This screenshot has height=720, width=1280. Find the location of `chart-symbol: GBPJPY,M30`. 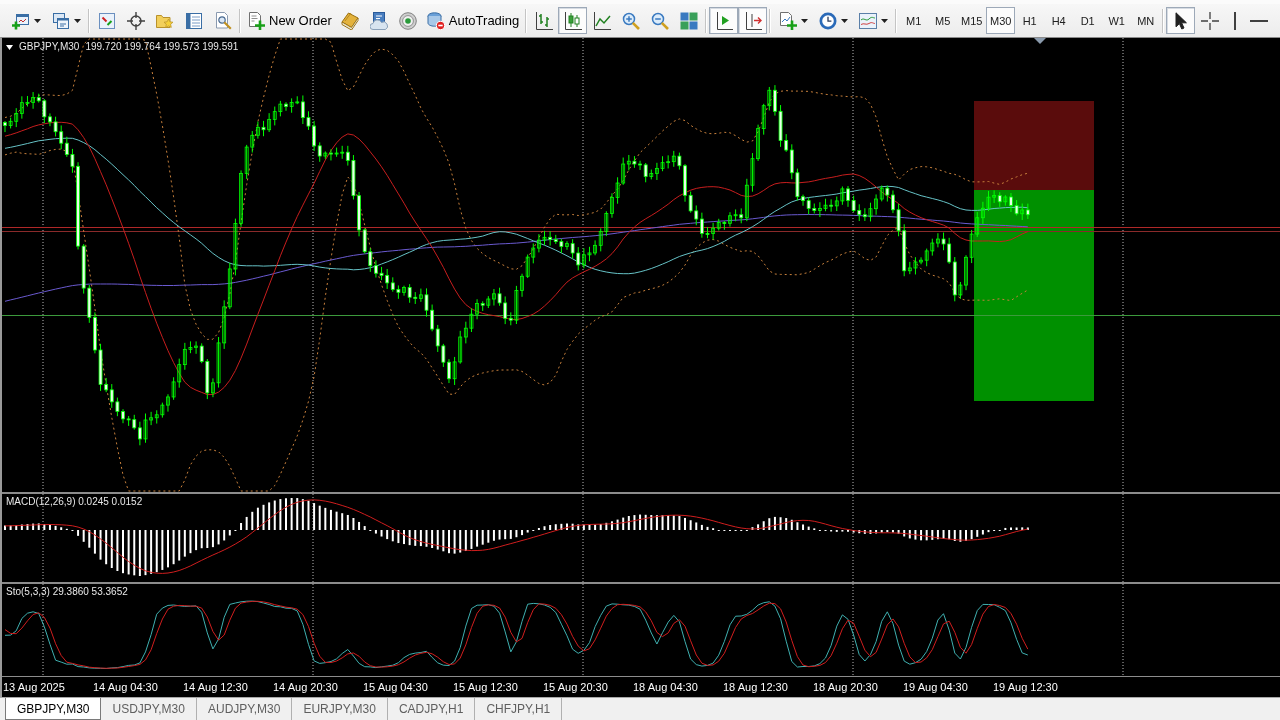

chart-symbol: GBPJPY,M30 is located at coordinates (49, 47).